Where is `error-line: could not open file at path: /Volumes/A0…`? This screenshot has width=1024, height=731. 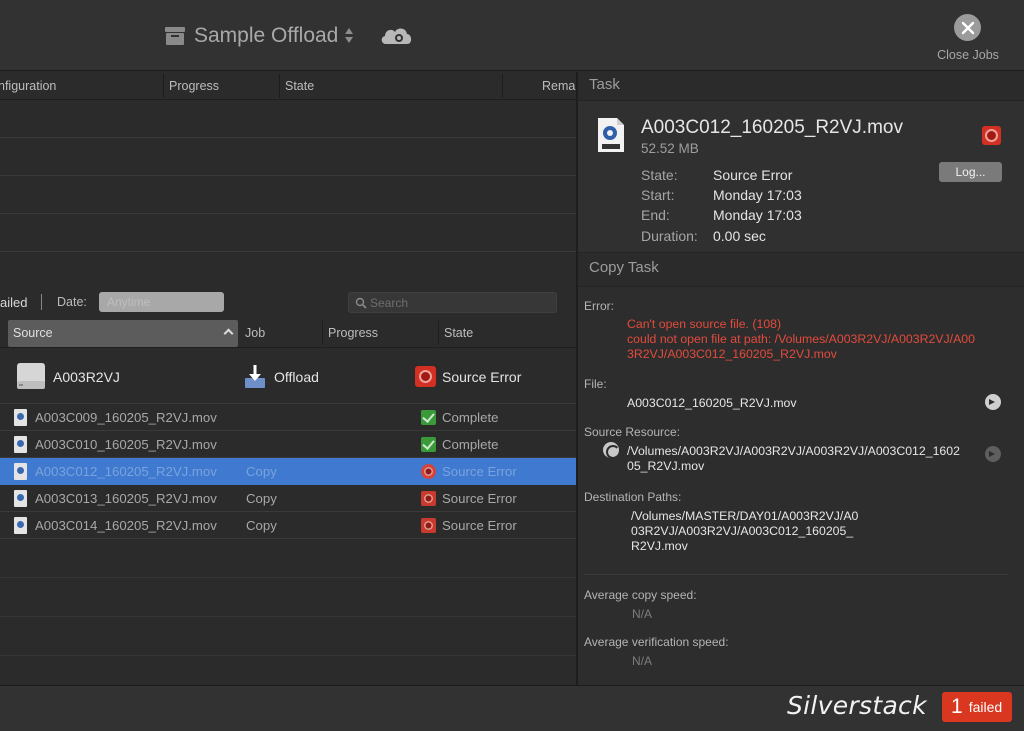
error-line: could not open file at path: /Volumes/A0… is located at coordinates (801, 339).